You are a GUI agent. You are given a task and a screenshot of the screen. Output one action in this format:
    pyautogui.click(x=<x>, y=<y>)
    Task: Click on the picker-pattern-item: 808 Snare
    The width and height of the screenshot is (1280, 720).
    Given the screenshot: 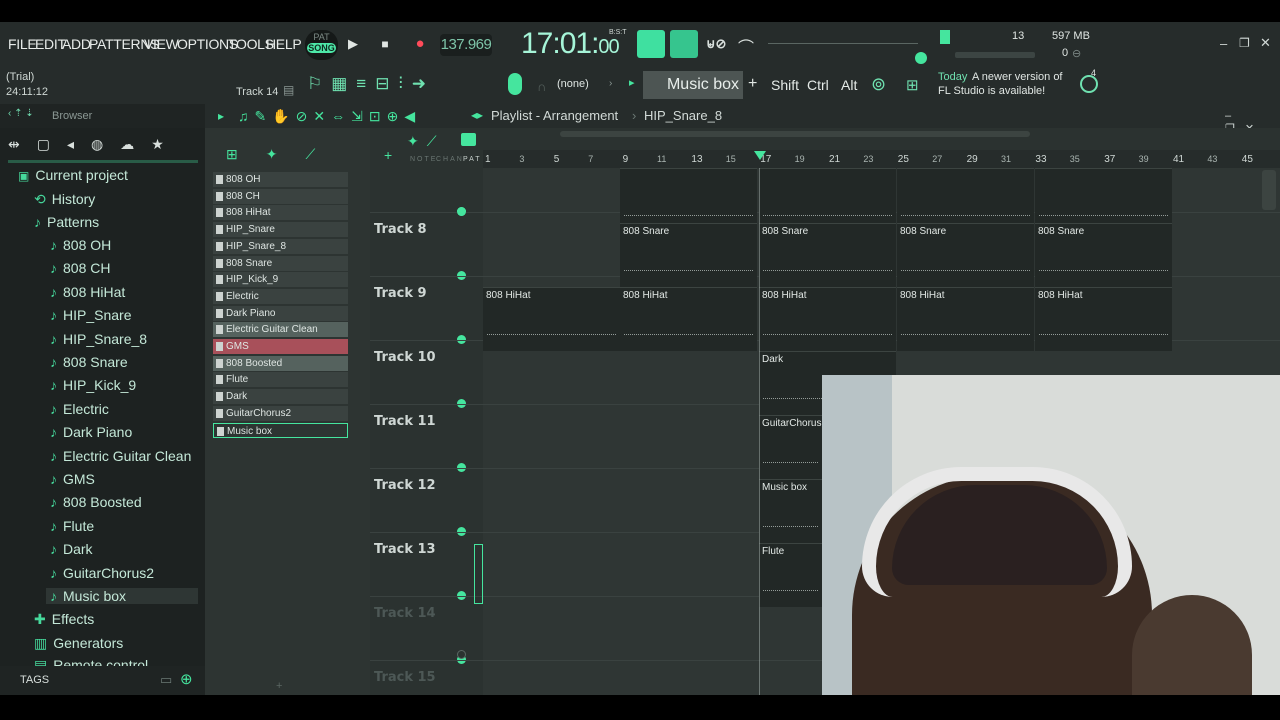 What is the action you would take?
    pyautogui.click(x=280, y=263)
    